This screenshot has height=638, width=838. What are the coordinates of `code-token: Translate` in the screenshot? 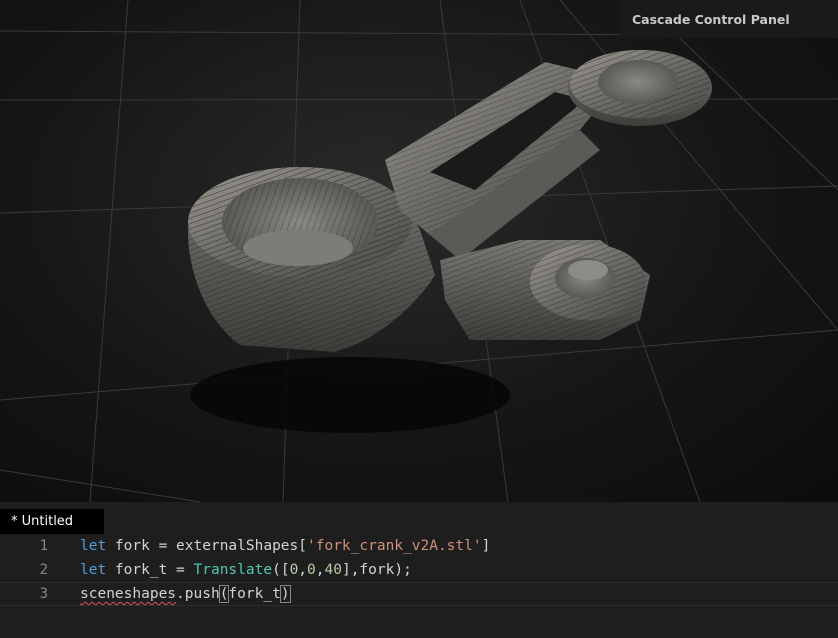 It's located at (233, 570).